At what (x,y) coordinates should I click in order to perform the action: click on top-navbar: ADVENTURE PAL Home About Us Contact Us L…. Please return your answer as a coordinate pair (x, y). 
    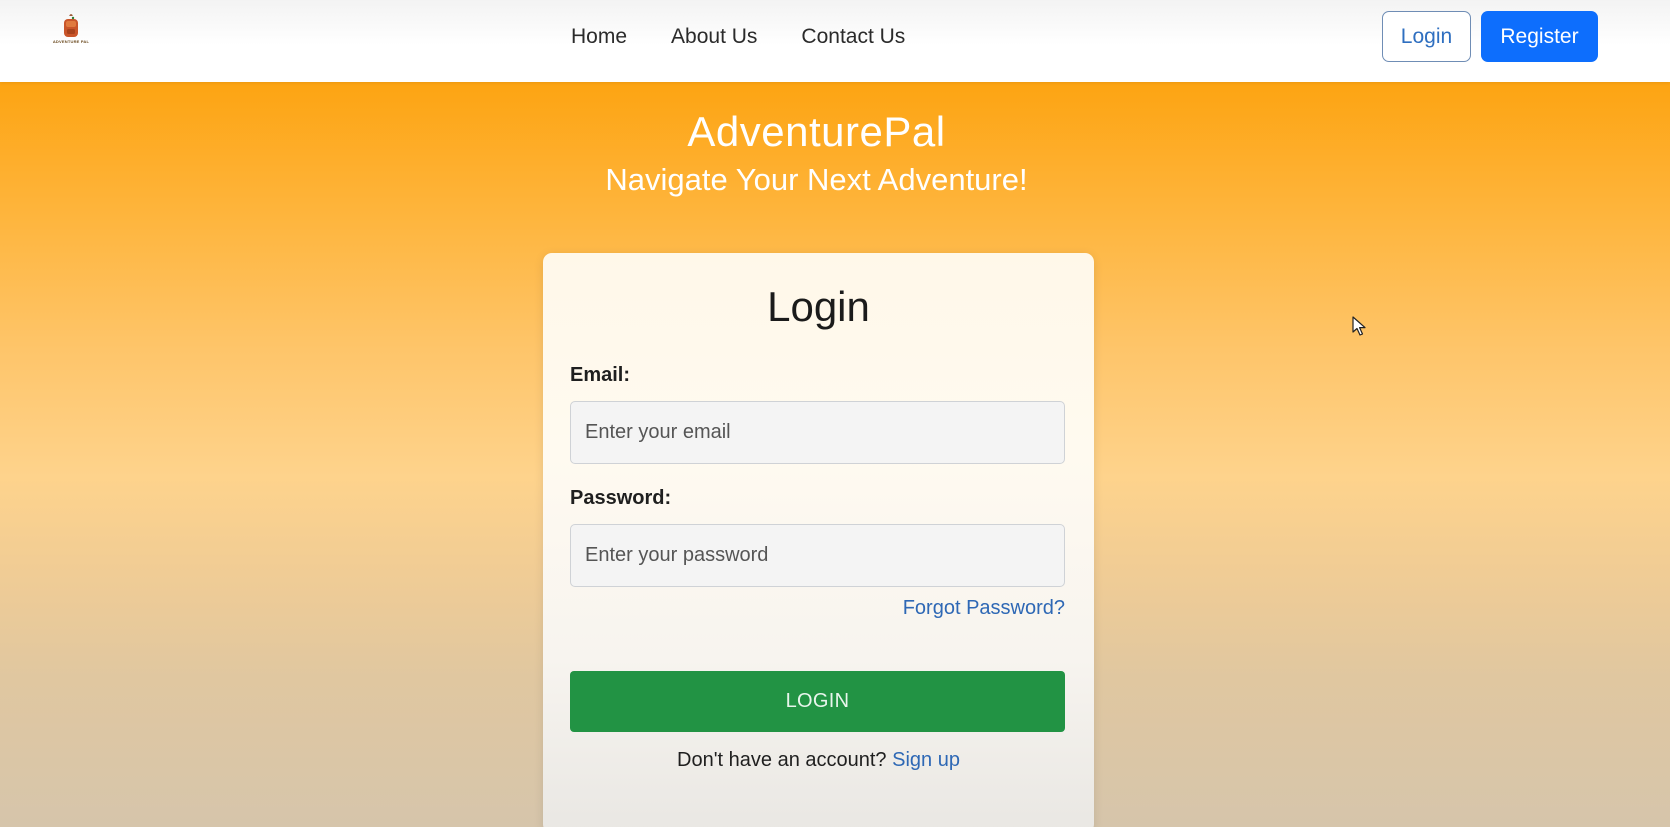
    Looking at the image, I should click on (835, 41).